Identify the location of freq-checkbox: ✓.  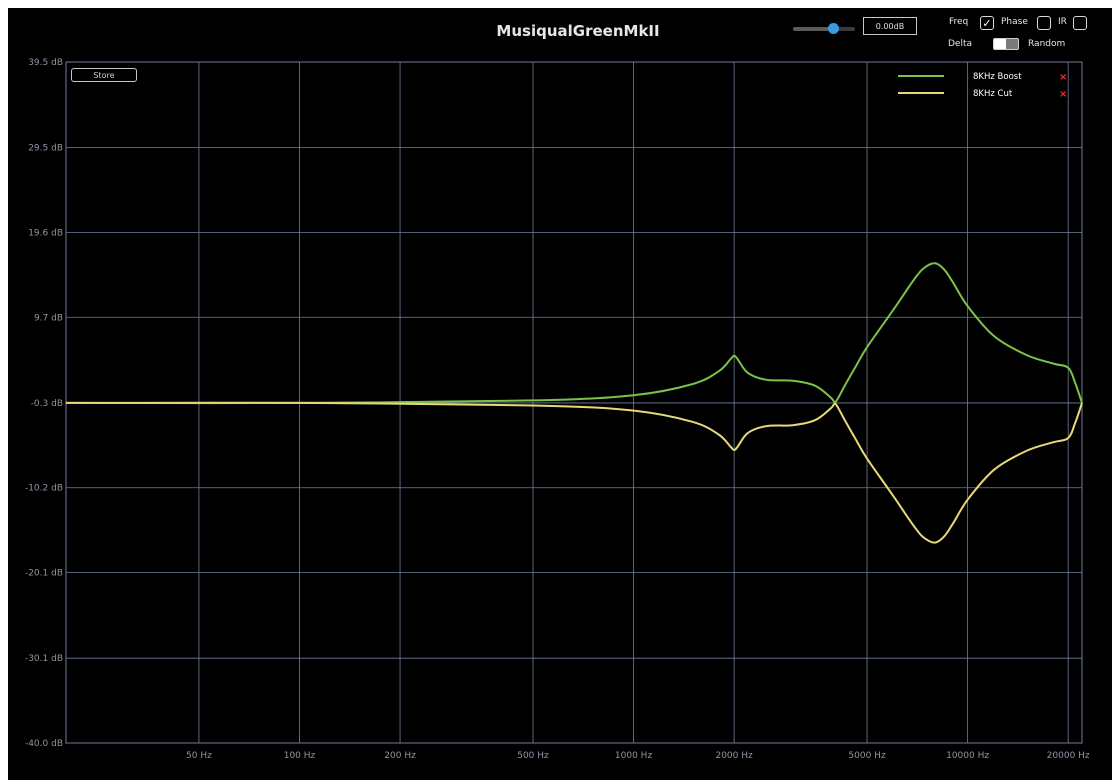
(987, 23).